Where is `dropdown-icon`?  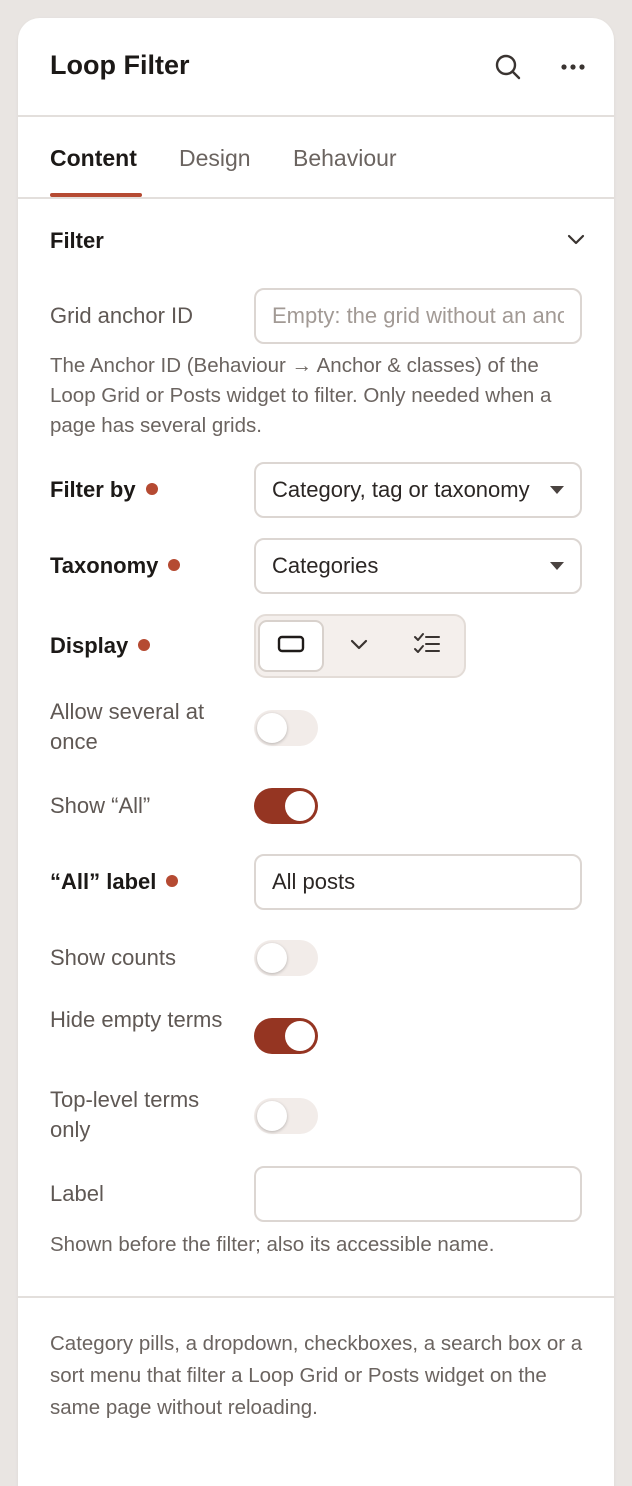 dropdown-icon is located at coordinates (359, 646).